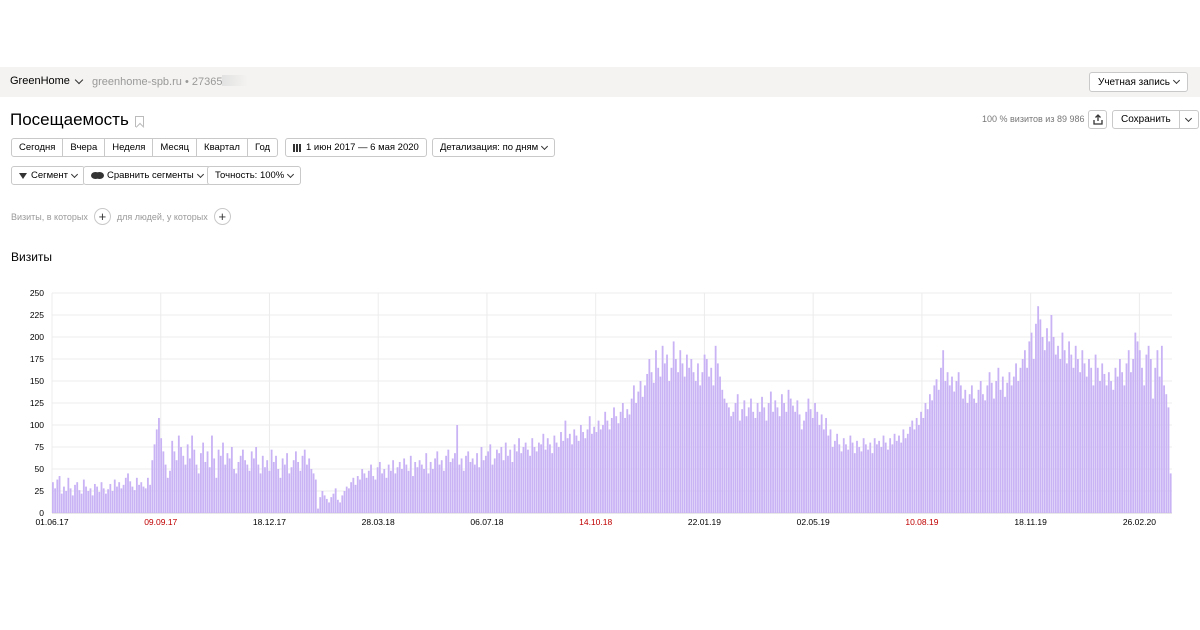  I want to click on counter-name: GreenHome, so click(40, 81).